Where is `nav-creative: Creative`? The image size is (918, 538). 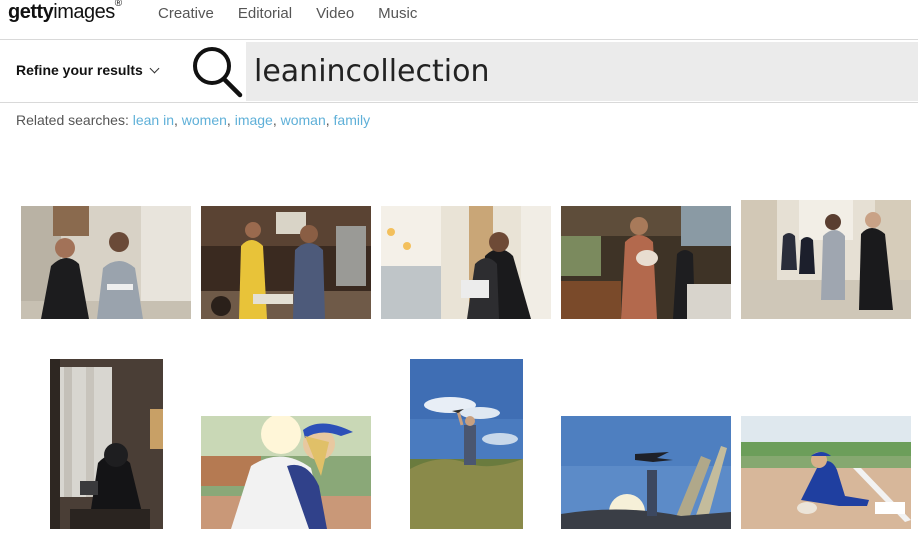
nav-creative: Creative is located at coordinates (186, 13).